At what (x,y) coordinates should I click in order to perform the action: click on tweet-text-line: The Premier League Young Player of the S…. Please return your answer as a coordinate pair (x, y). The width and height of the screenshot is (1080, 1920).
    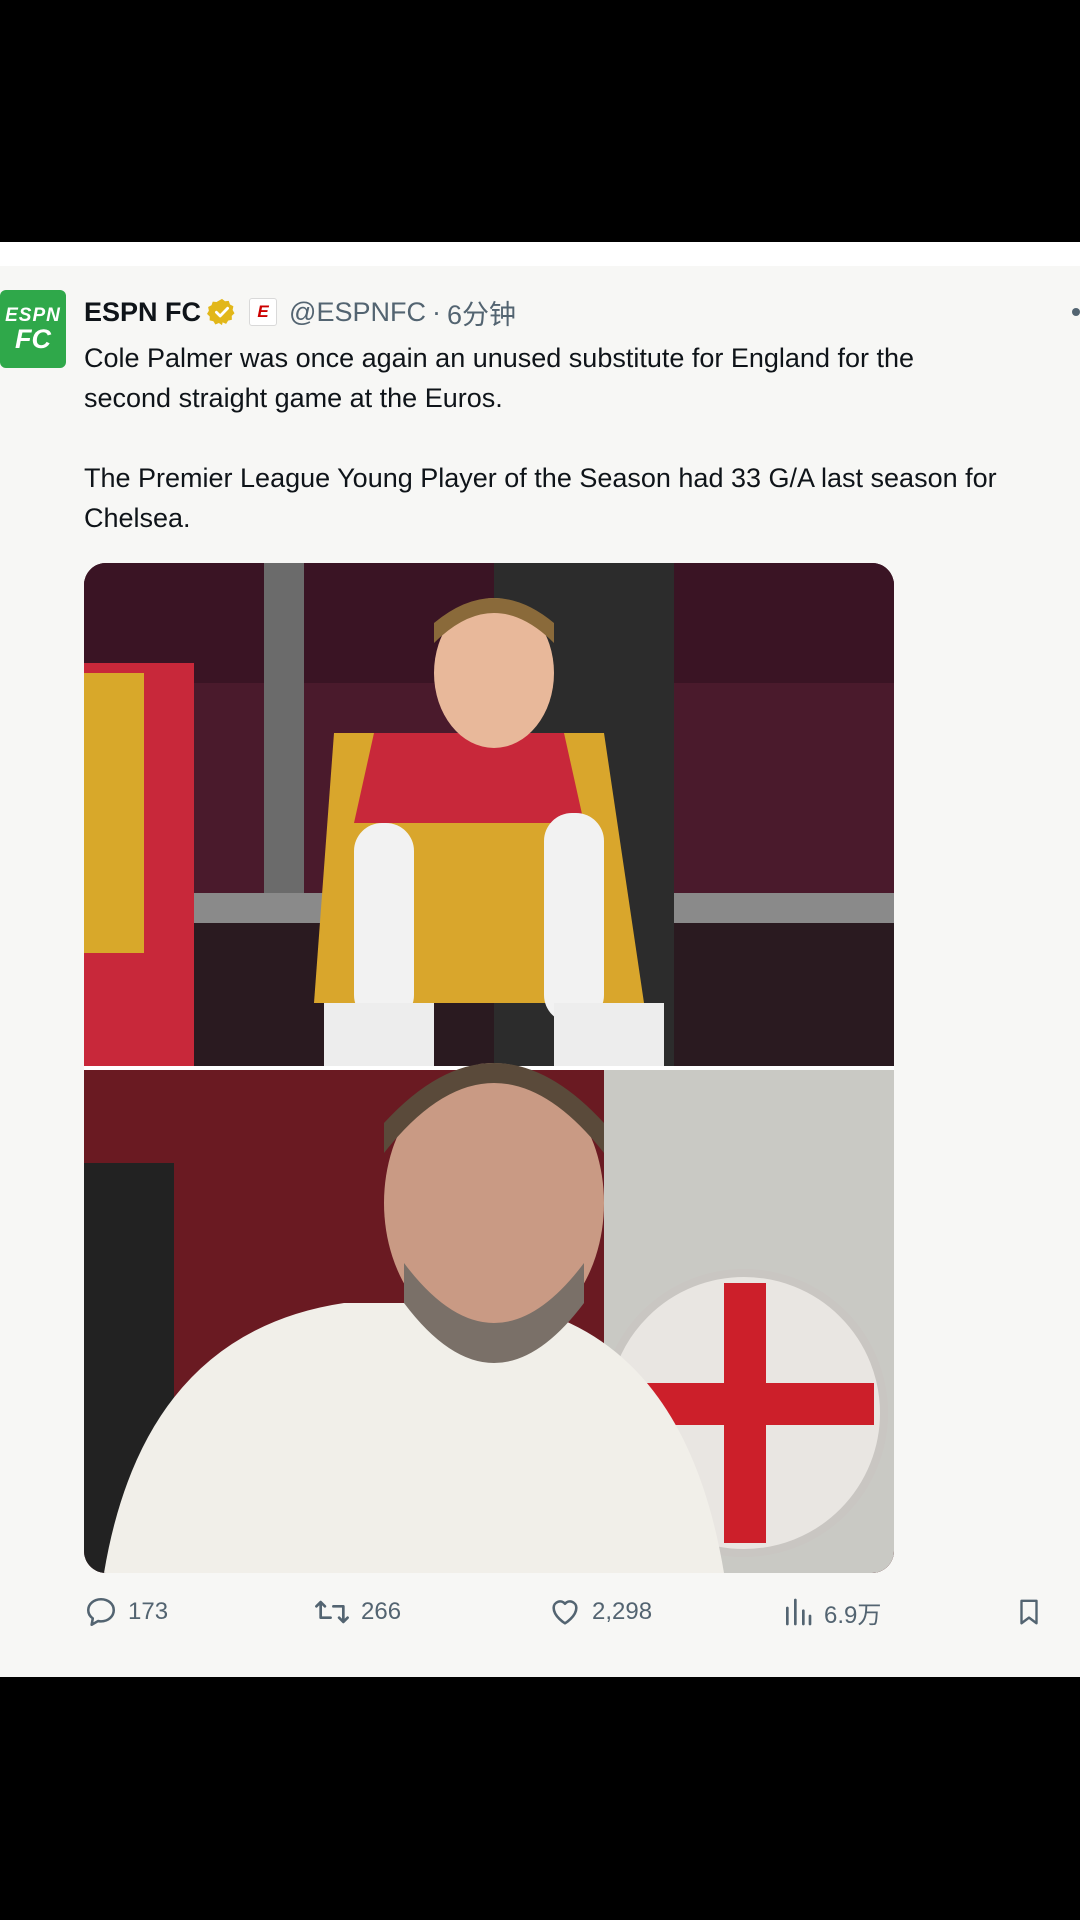
    Looking at the image, I should click on (540, 478).